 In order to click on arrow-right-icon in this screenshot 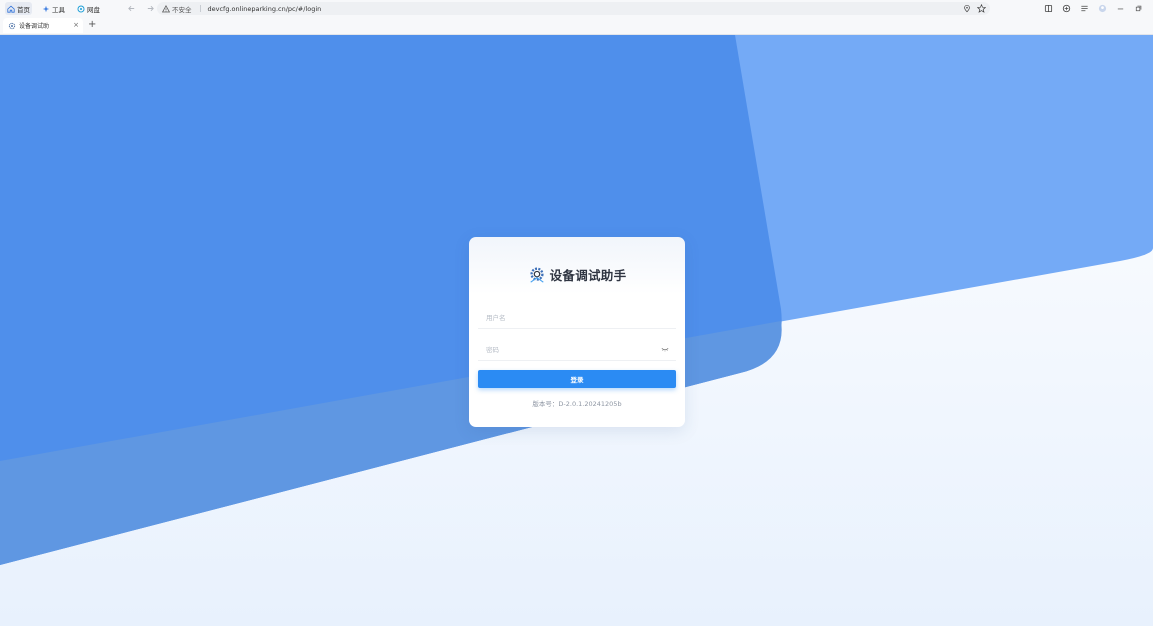, I will do `click(150, 8)`.